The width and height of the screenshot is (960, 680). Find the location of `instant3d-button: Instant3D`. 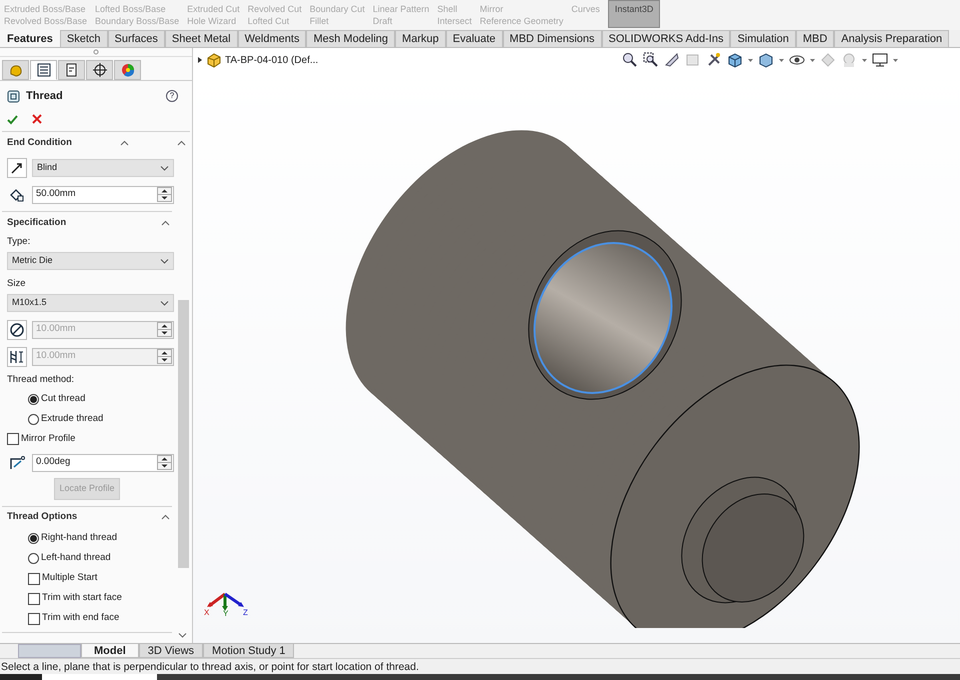

instant3d-button: Instant3D is located at coordinates (634, 14).